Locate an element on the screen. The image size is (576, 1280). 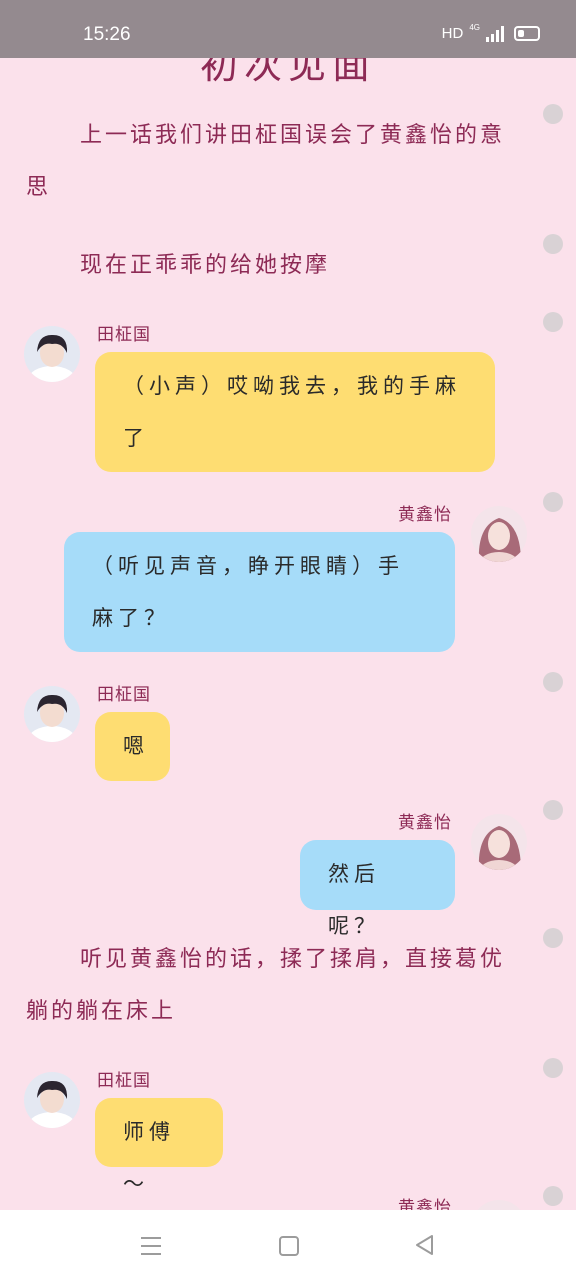
home-icon is located at coordinates (289, 1246).